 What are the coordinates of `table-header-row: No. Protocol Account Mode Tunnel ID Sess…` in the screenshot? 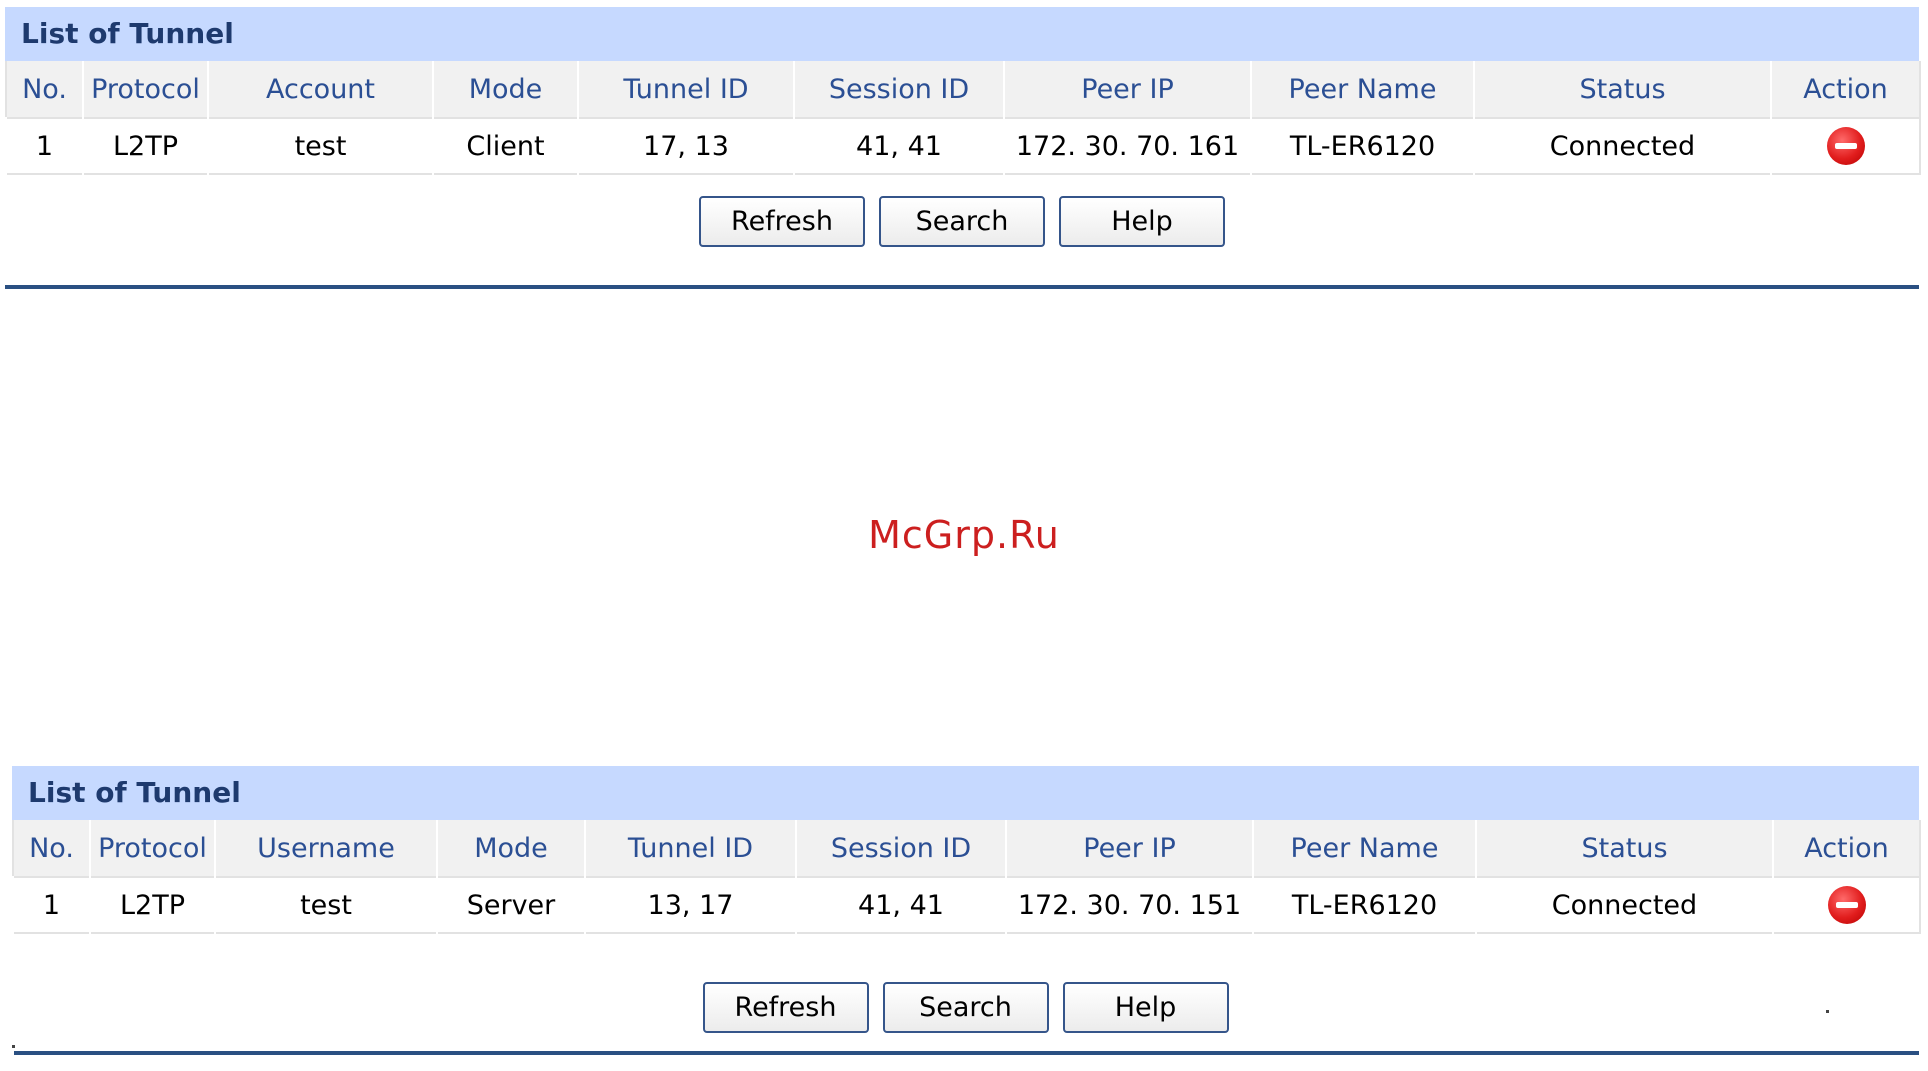 It's located at (963, 89).